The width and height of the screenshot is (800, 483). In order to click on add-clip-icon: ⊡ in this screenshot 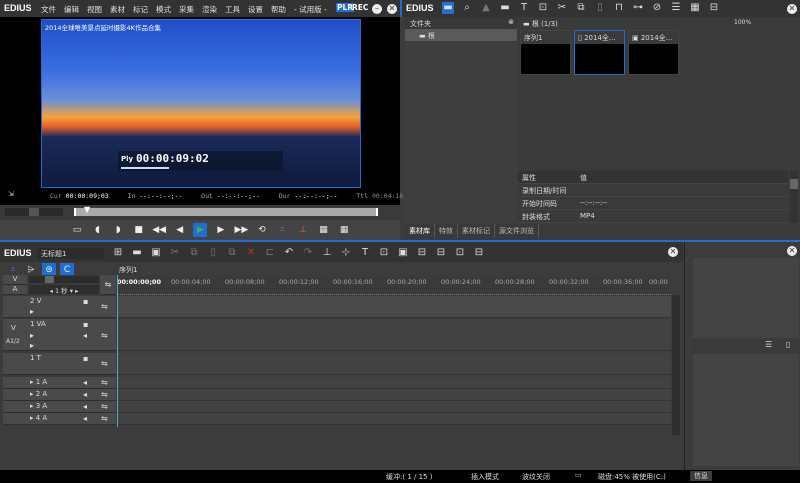, I will do `click(543, 8)`.